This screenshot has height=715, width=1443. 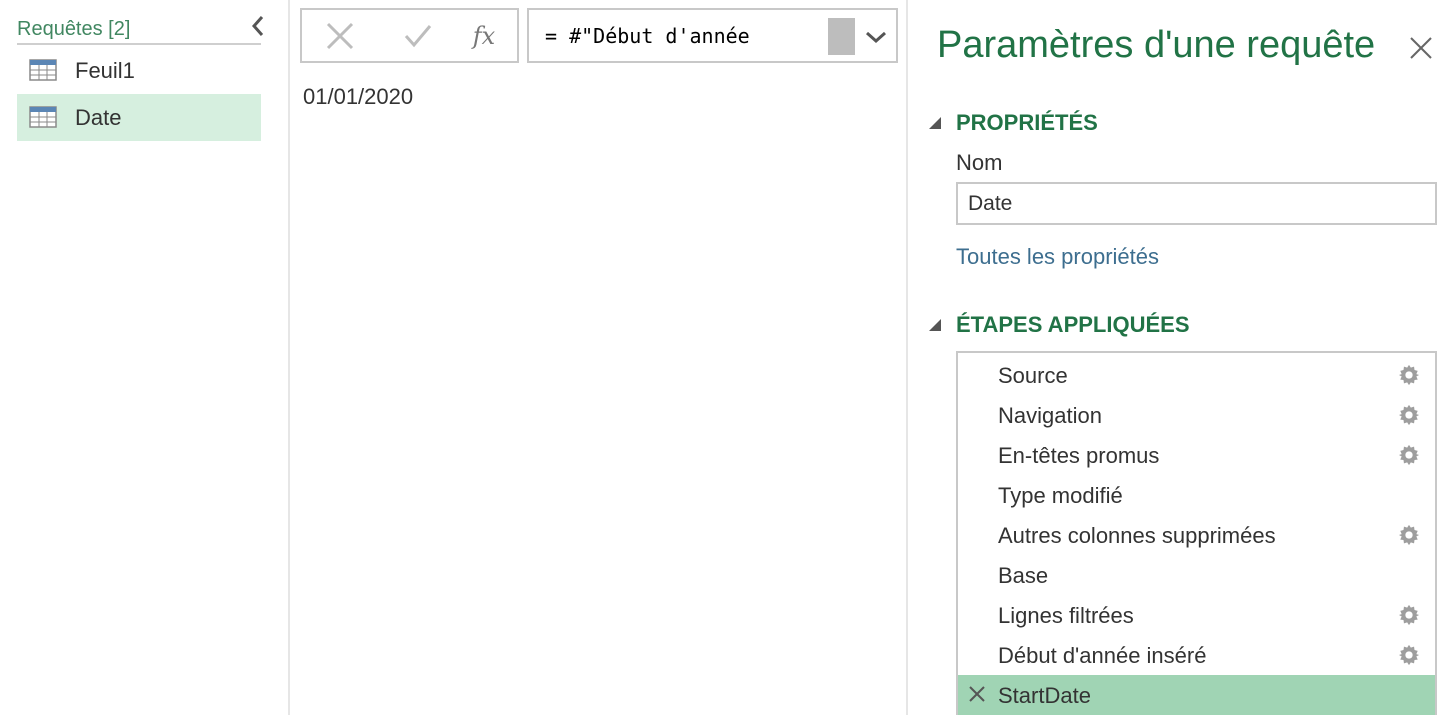 What do you see at coordinates (74, 29) in the screenshot?
I see `queries-title: Requêtes [2]` at bounding box center [74, 29].